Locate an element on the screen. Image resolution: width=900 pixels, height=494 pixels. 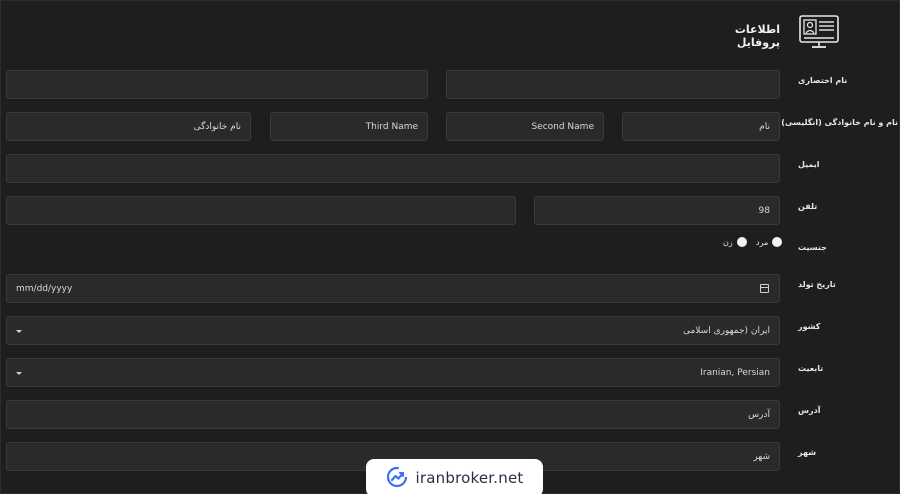
second-name-input: Second Name is located at coordinates (525, 126).